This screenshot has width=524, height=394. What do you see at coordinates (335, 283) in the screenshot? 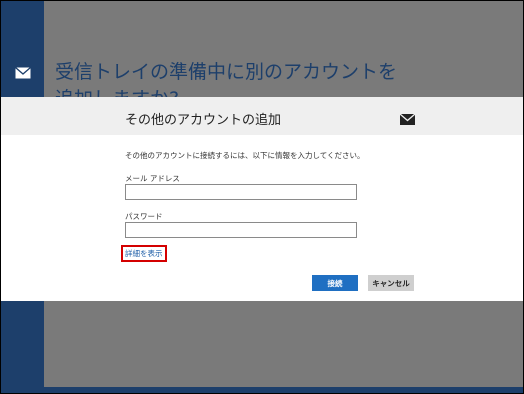
I see `connect-button: 接続` at bounding box center [335, 283].